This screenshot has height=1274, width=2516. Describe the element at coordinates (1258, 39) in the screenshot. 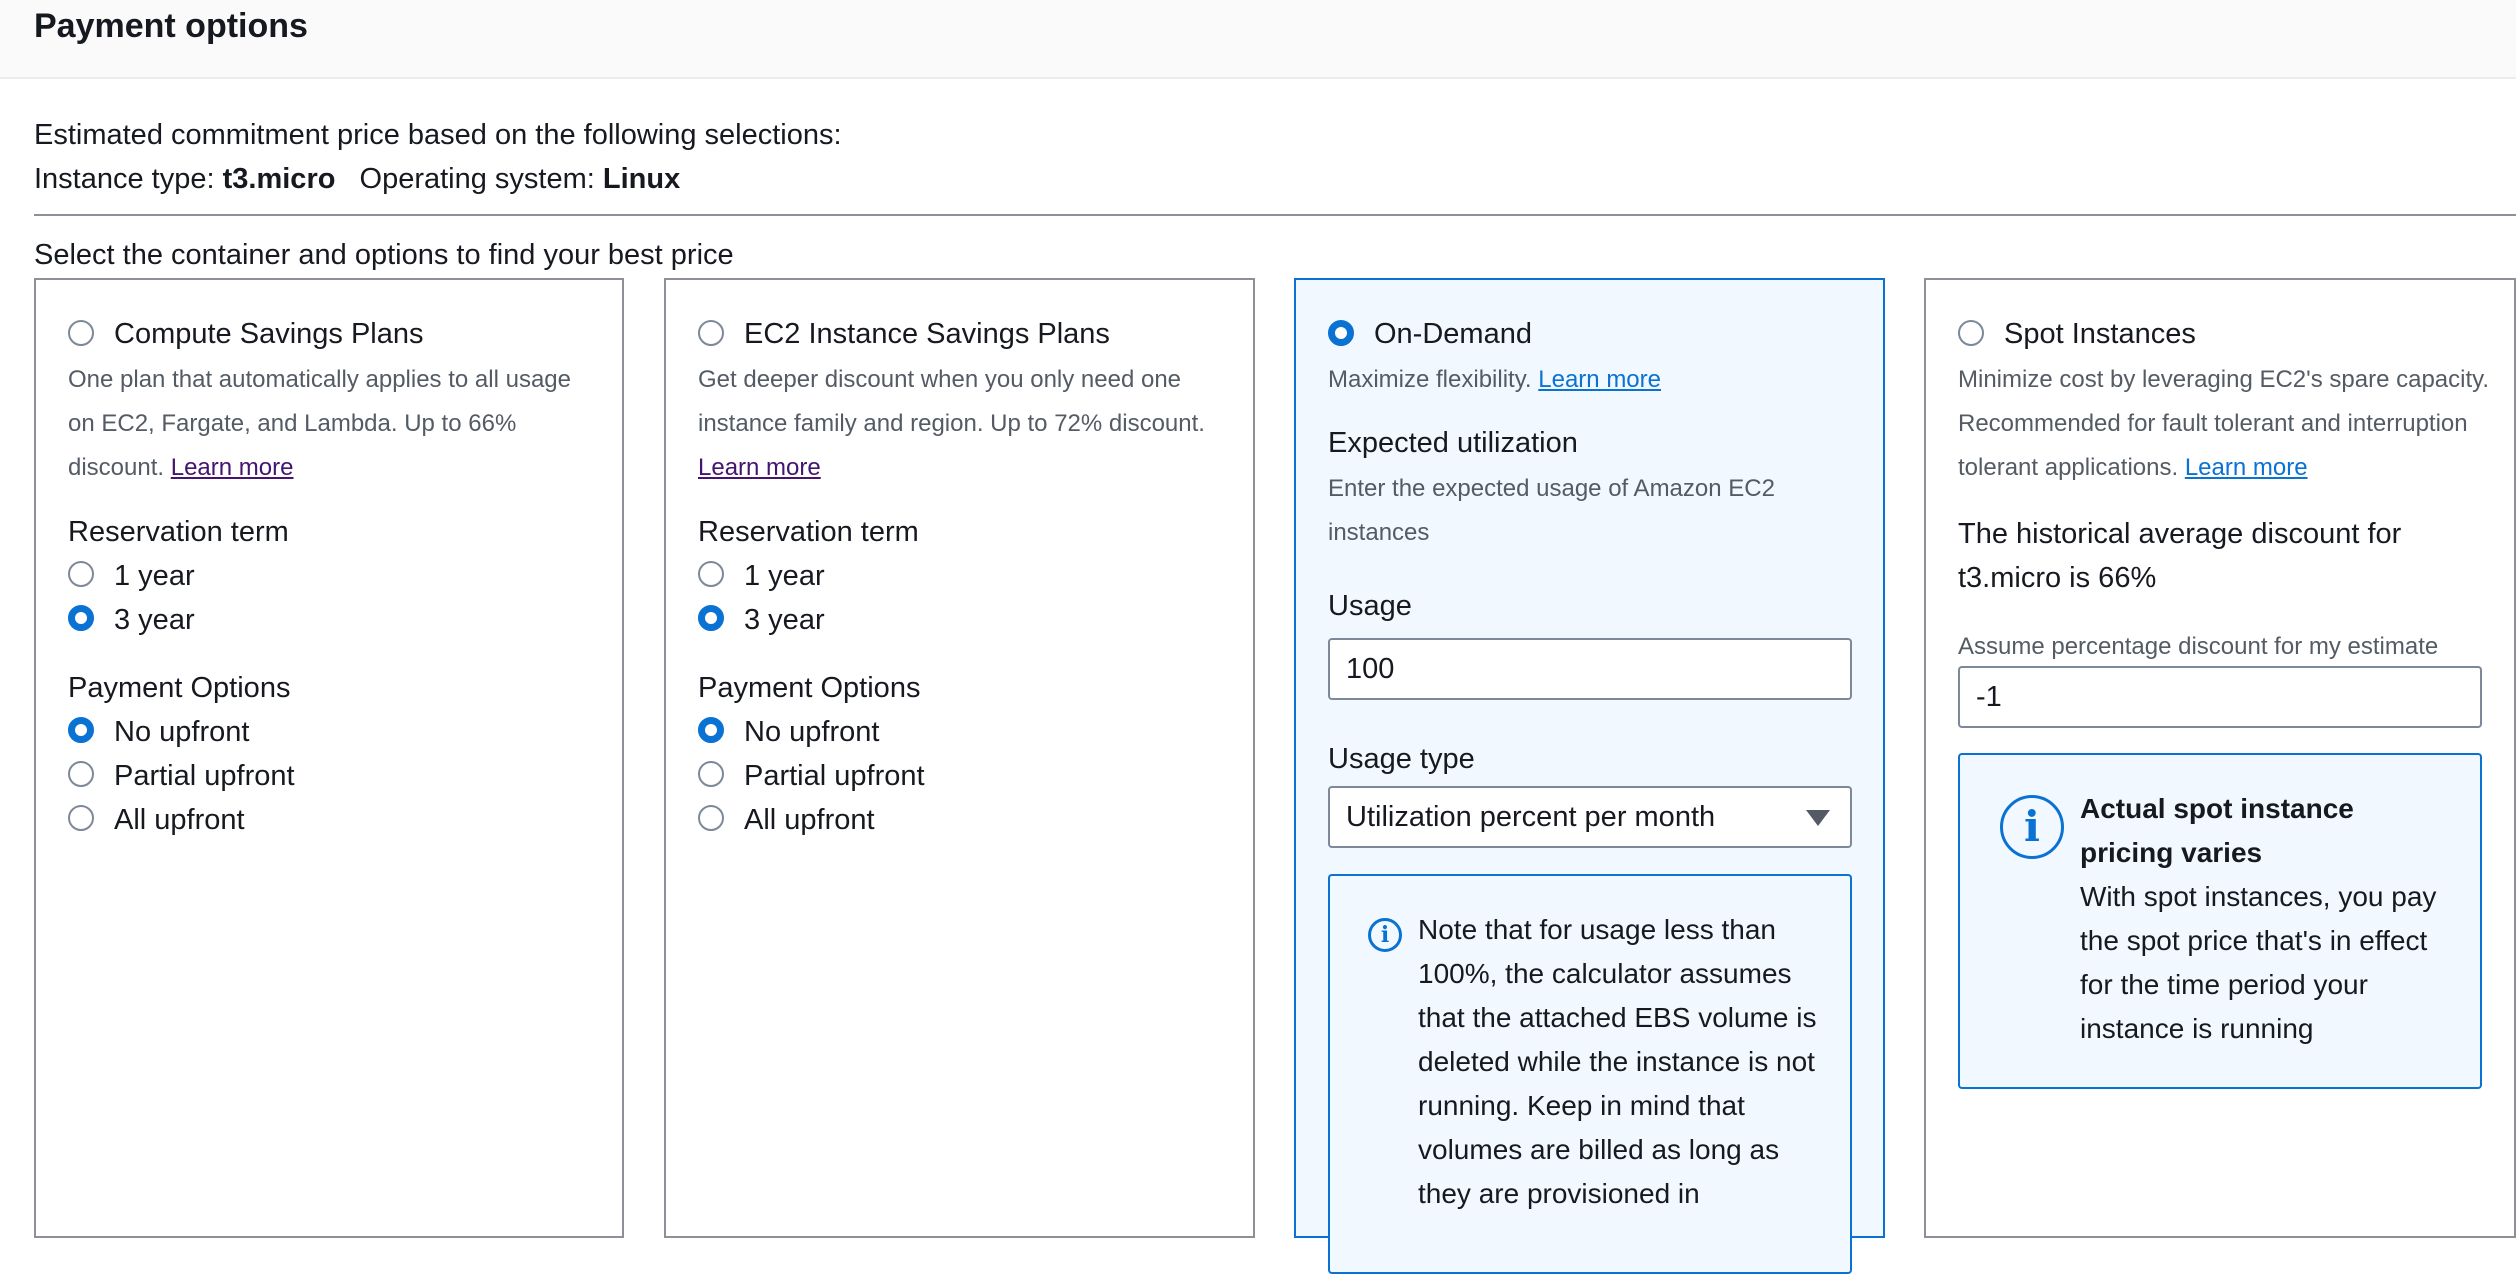

I see `page-header: Payment options` at that location.